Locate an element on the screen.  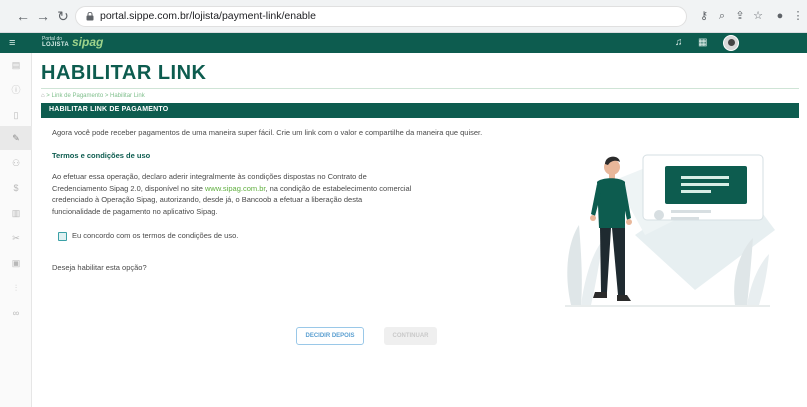
sipag-logo: sipag is located at coordinates (87, 42).